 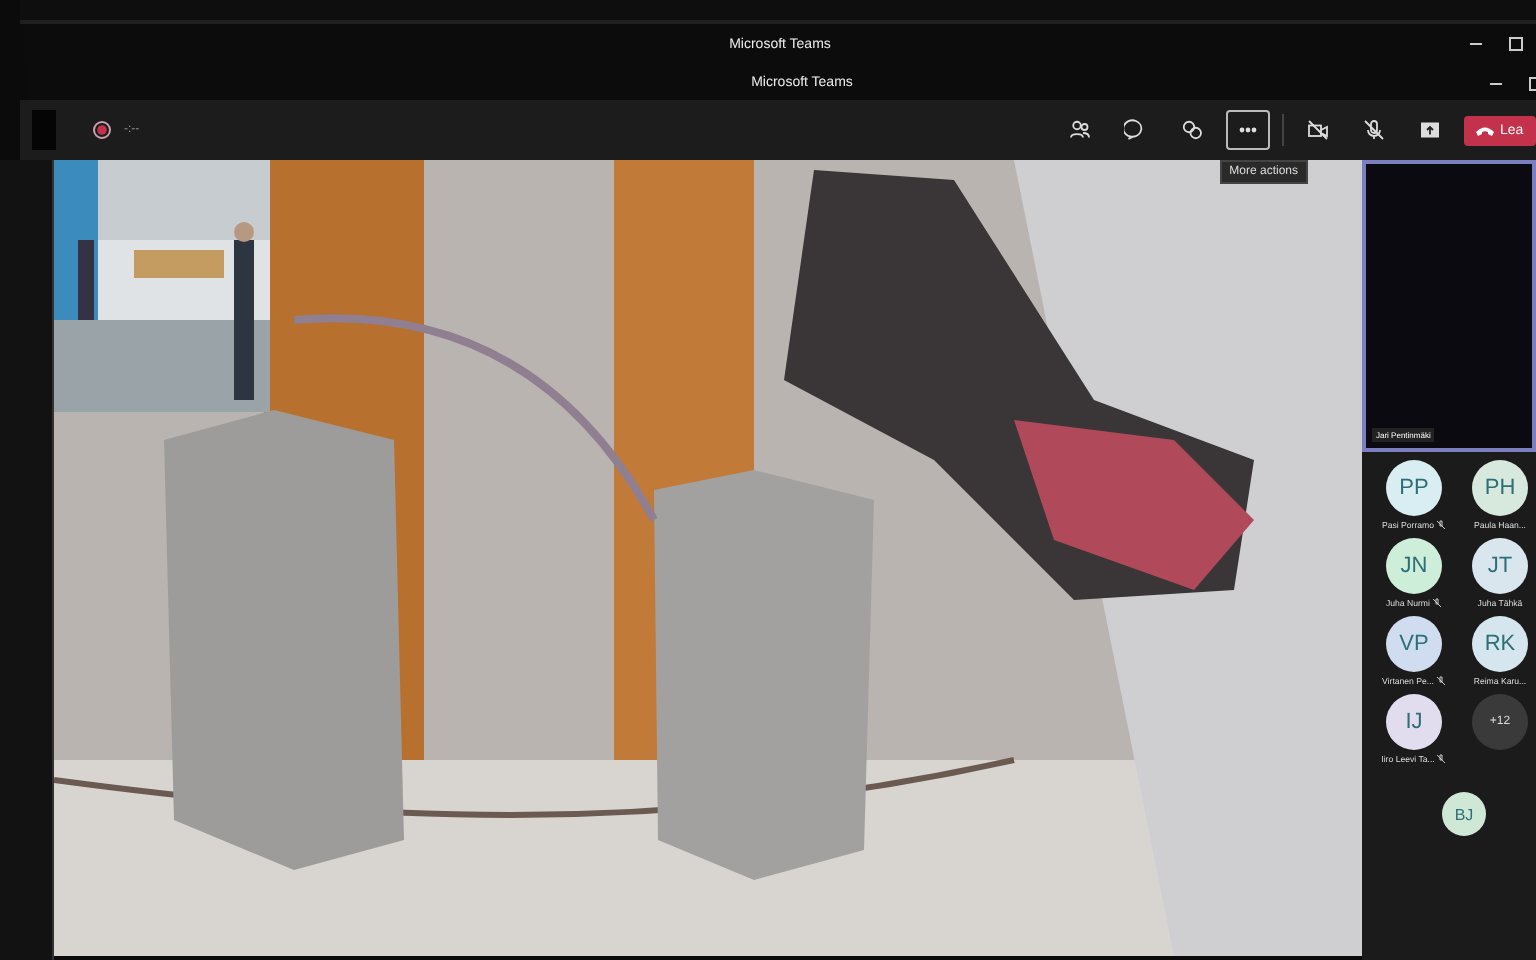 I want to click on camera-off-icon, so click(x=1318, y=130).